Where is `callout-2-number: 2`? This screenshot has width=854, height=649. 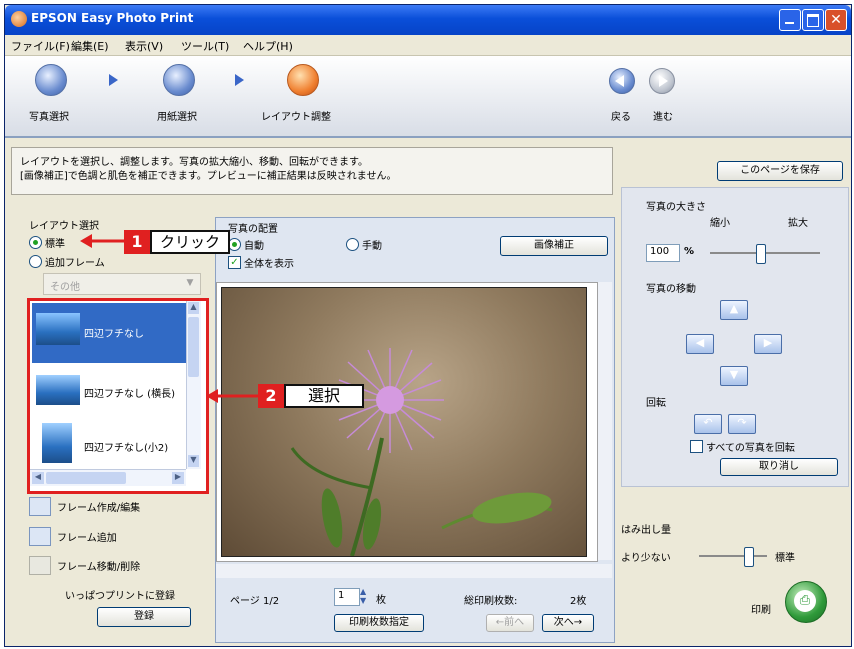 callout-2-number: 2 is located at coordinates (271, 396).